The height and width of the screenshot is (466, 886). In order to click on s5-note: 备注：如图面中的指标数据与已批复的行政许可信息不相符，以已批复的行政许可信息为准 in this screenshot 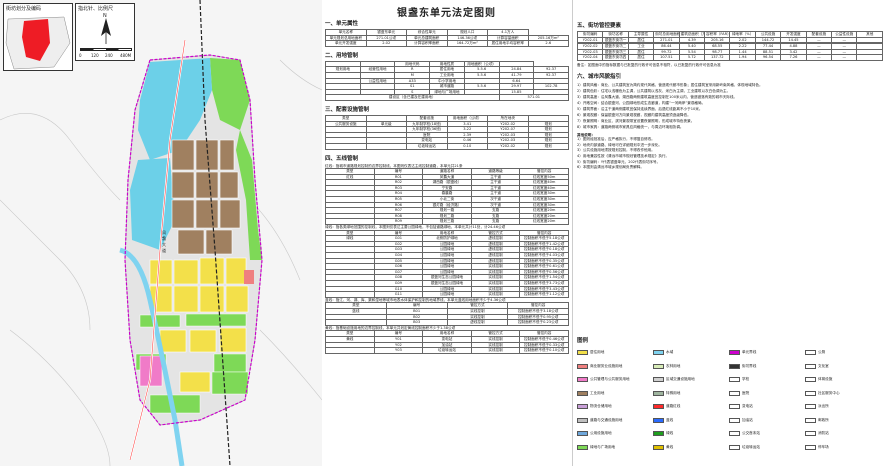, I will do `click(649, 64)`.